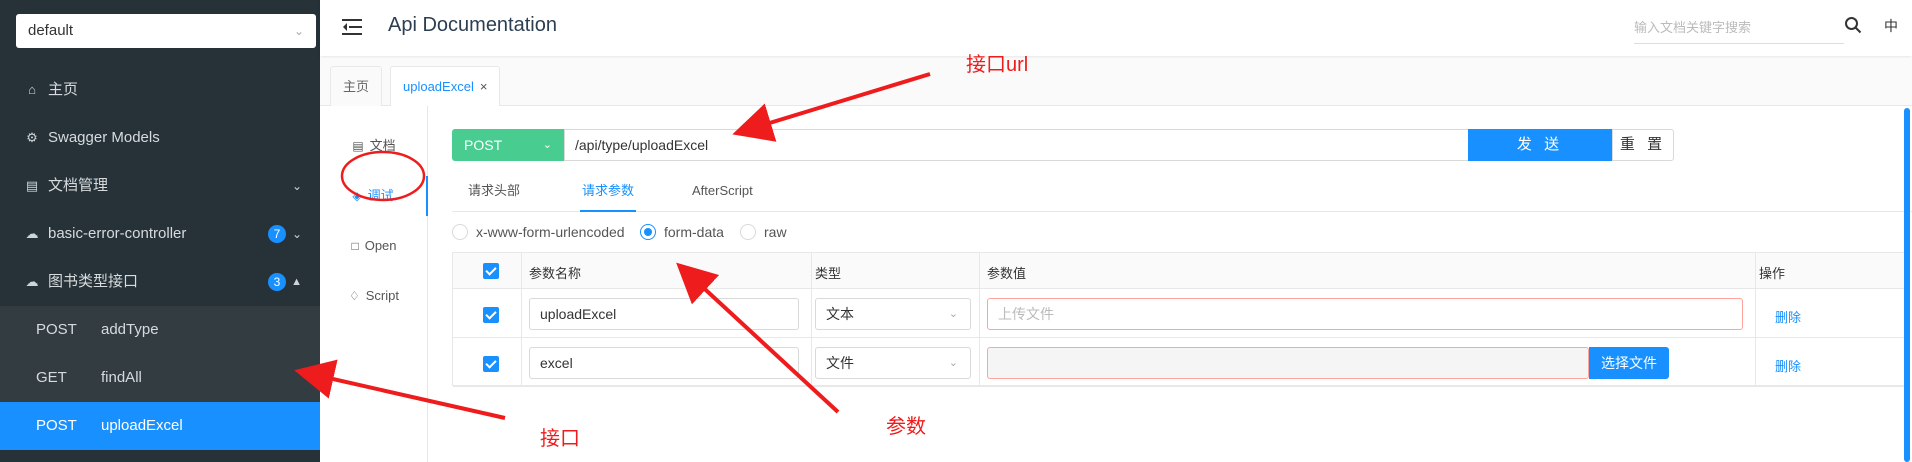 Image resolution: width=1912 pixels, height=462 pixels. What do you see at coordinates (560, 439) in the screenshot?
I see `annotation-api-label: 接口` at bounding box center [560, 439].